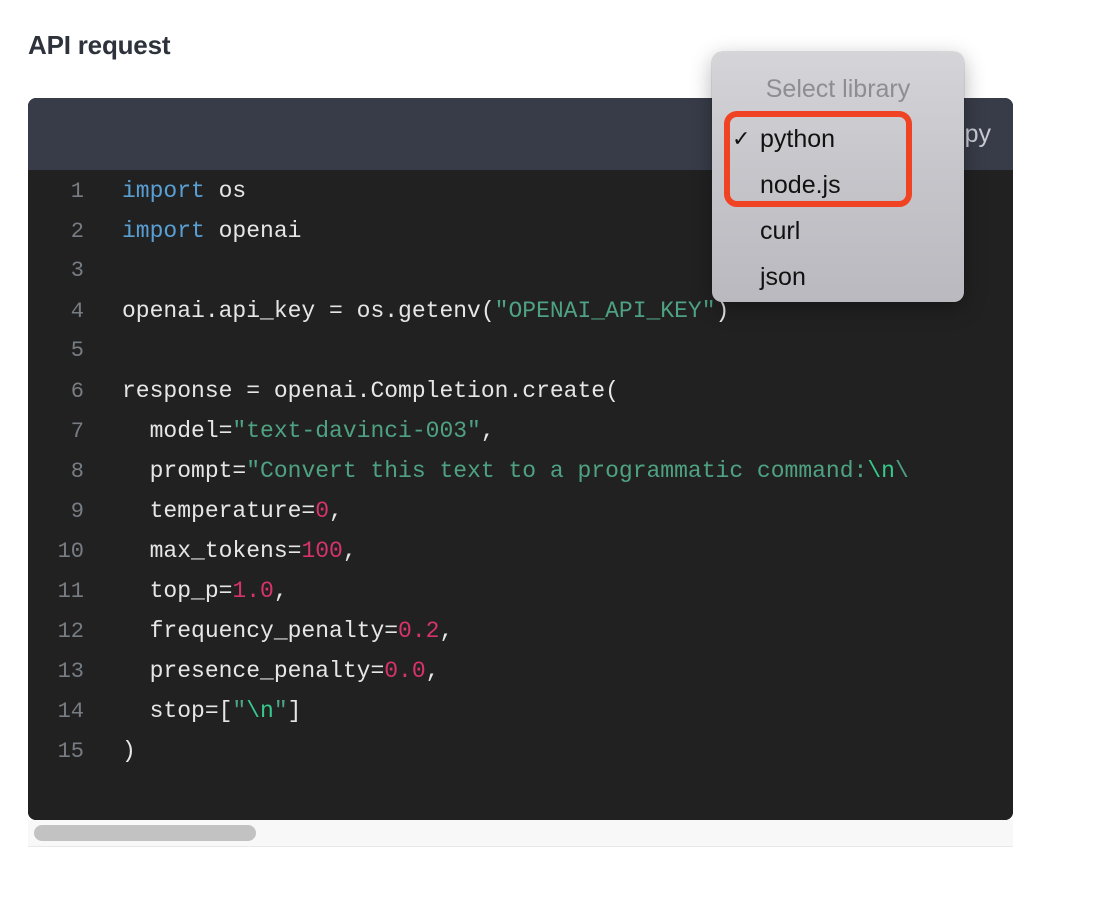 The height and width of the screenshot is (898, 1110). Describe the element at coordinates (838, 231) in the screenshot. I see `dropdown-item-curl: curl` at that location.